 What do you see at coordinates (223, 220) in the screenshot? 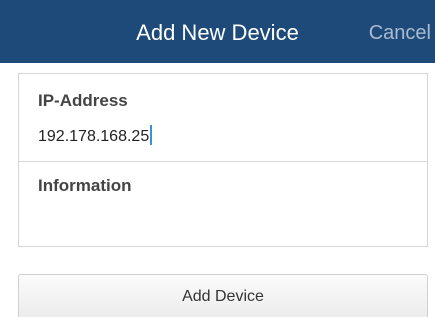
I see `information-input` at bounding box center [223, 220].